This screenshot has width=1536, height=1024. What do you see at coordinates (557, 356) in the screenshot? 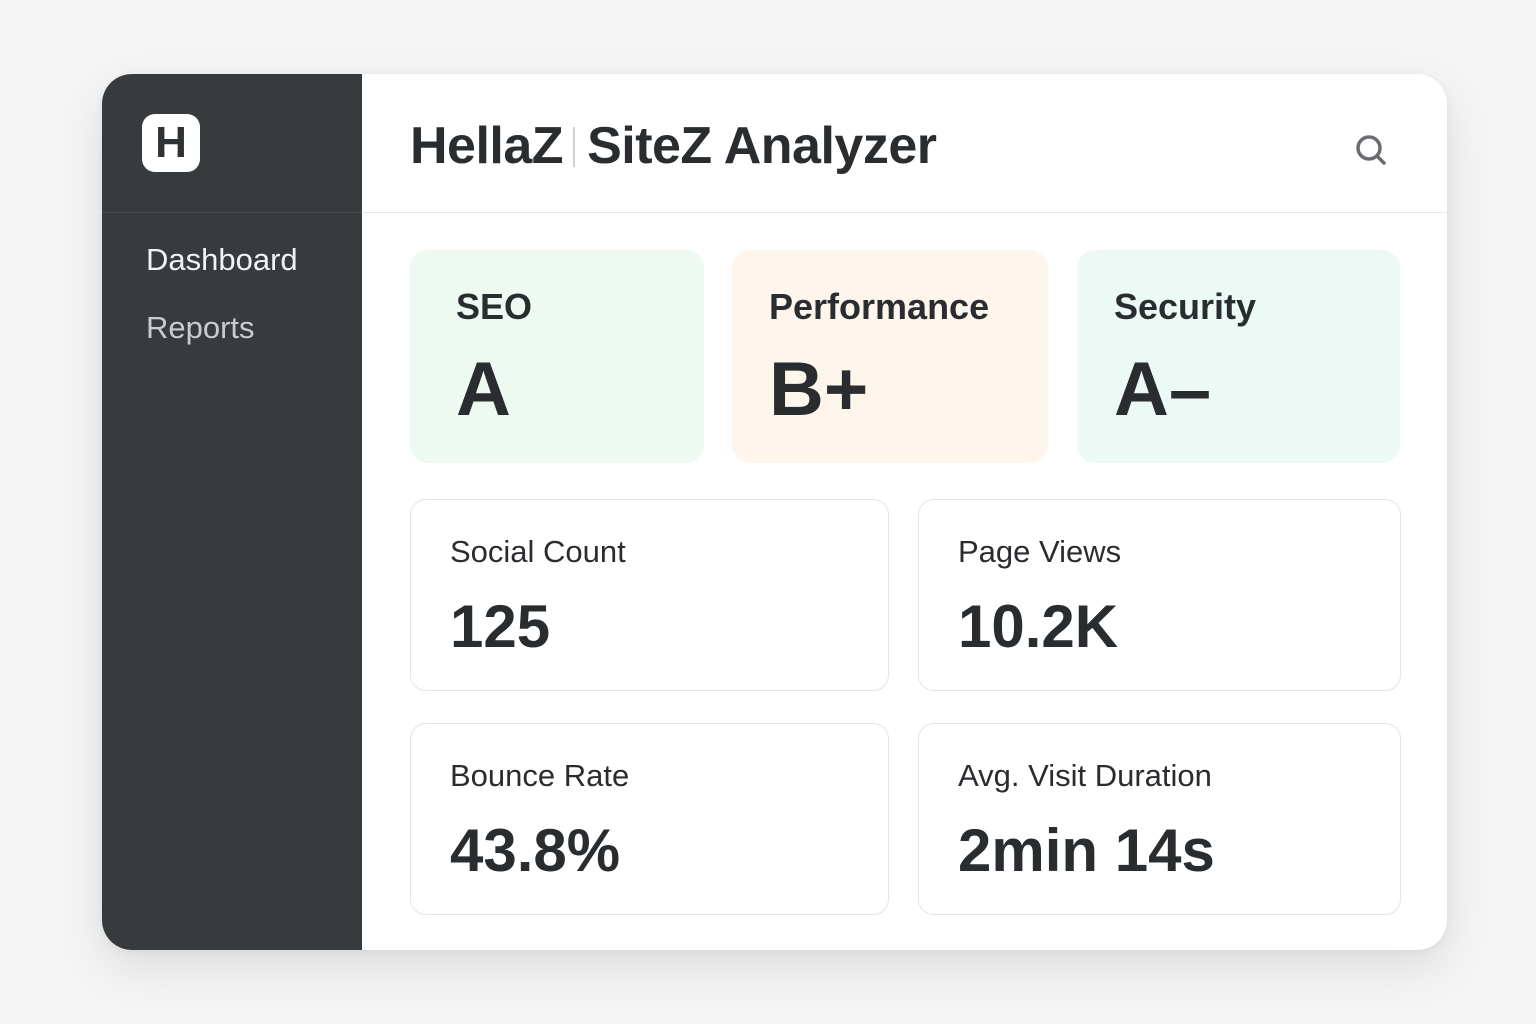
I see `grade-card-seo: SEO A` at bounding box center [557, 356].